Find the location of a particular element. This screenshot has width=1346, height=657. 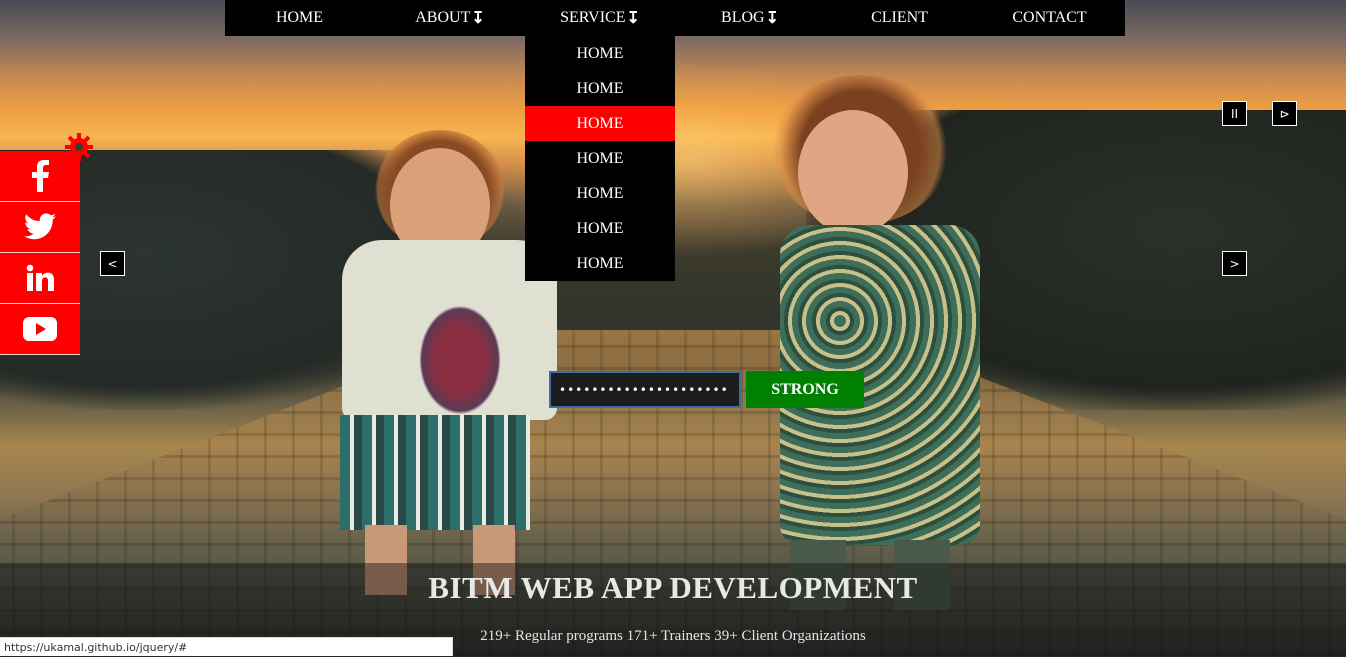

linkedin-icon is located at coordinates (40, 277).